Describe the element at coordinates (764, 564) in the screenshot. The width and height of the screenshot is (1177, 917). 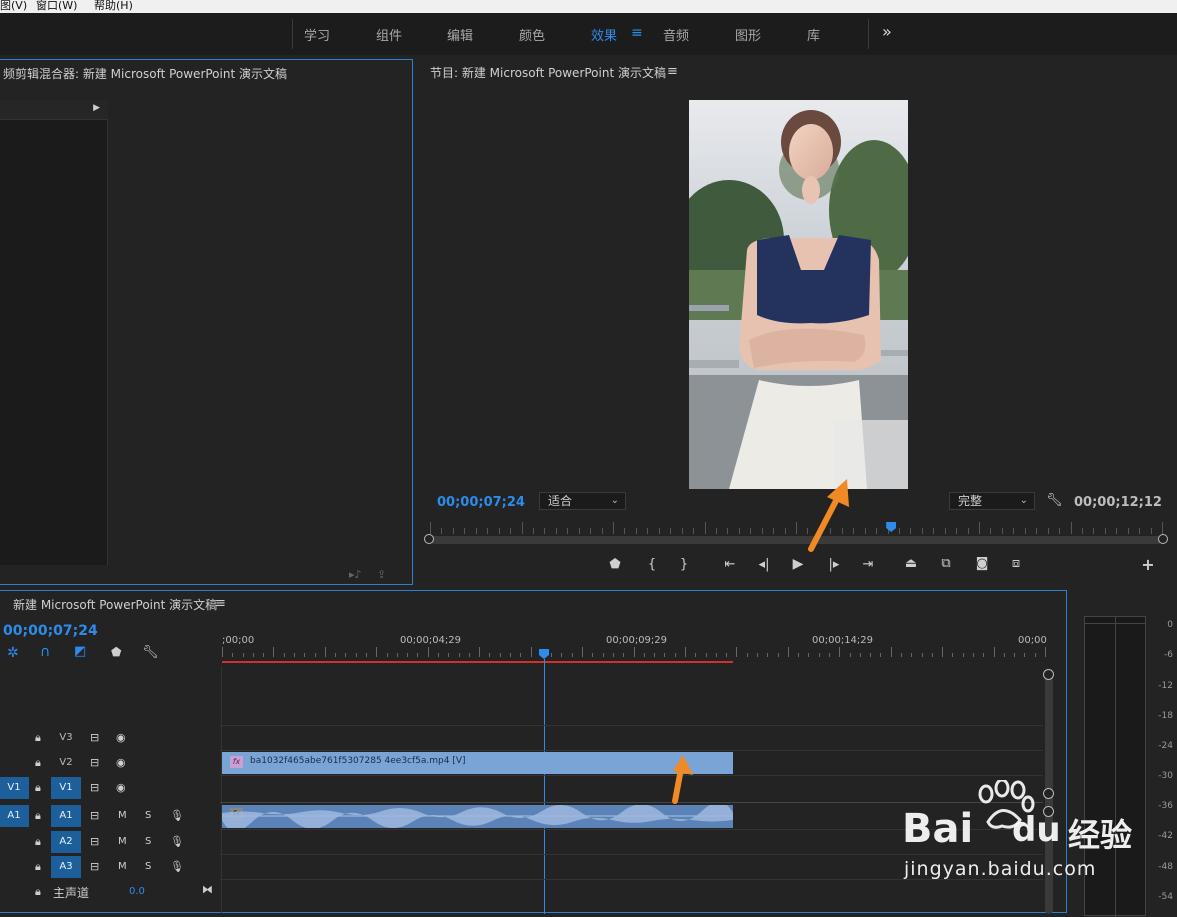
I see `step-back-icon: ◂|` at that location.